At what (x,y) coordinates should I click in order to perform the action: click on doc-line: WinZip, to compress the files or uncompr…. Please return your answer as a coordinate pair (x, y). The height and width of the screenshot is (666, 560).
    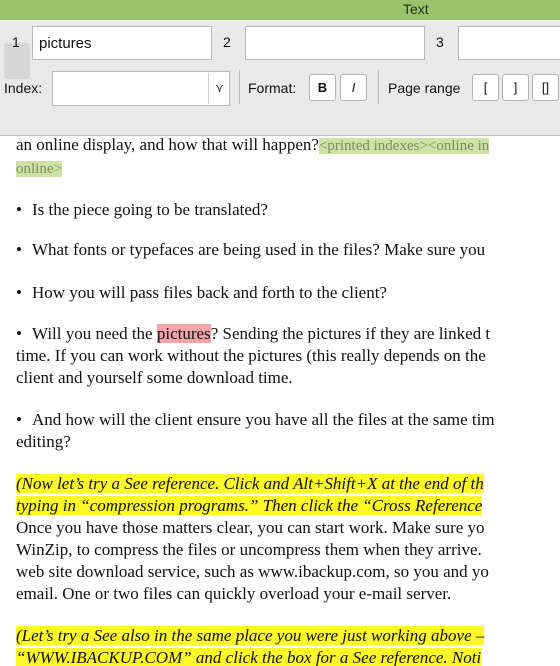
    Looking at the image, I should click on (249, 549).